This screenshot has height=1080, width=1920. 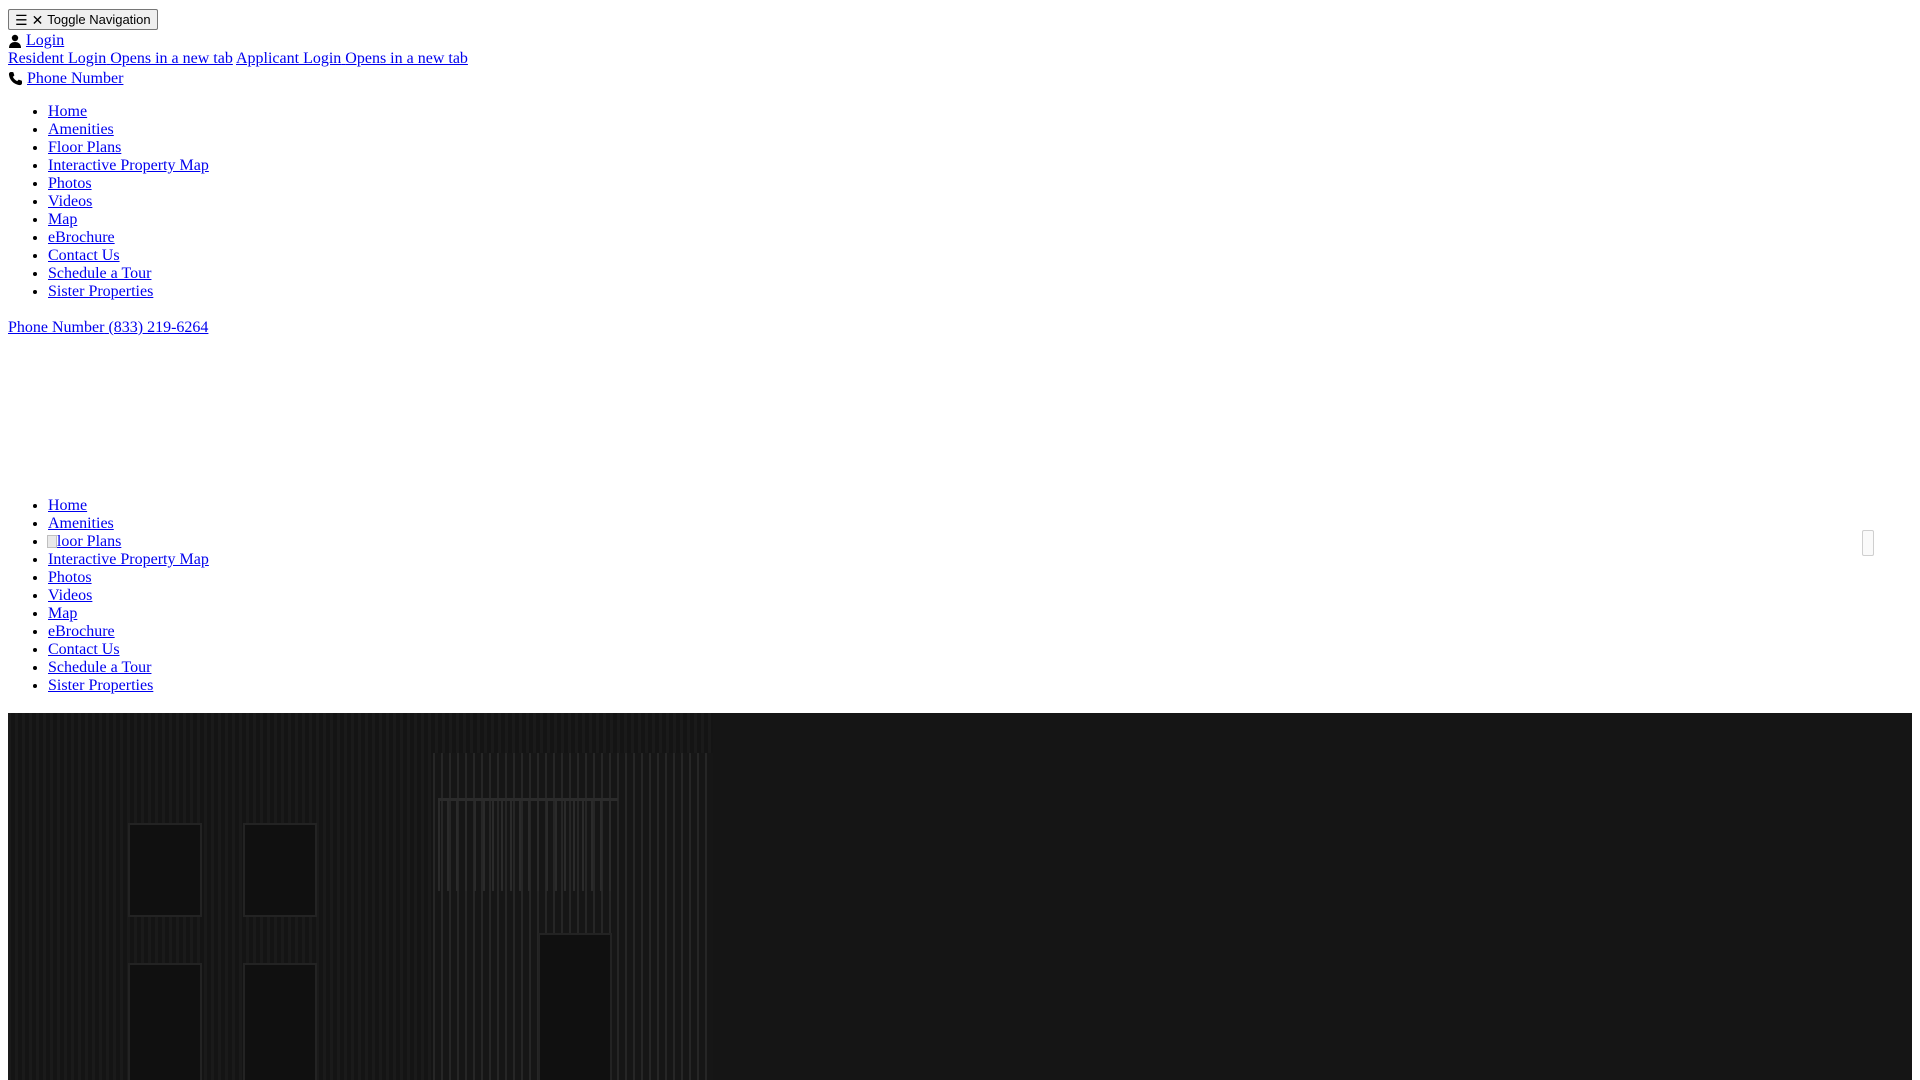 I want to click on applicant-login-label: Applicant Login, so click(x=288, y=58).